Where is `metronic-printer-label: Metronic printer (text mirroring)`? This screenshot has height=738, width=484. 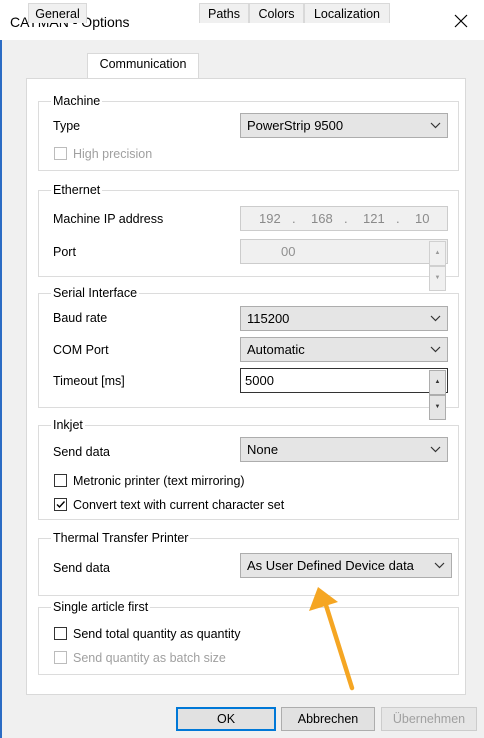
metronic-printer-label: Metronic printer (text mirroring) is located at coordinates (159, 481).